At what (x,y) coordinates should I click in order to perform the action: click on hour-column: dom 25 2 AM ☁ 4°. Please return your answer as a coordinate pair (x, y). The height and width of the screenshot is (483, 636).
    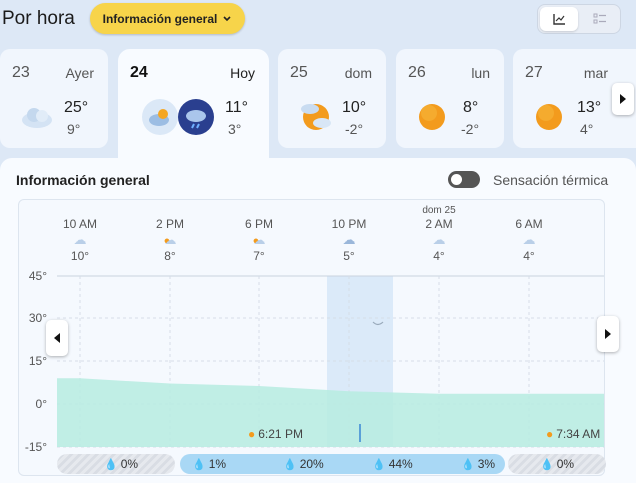
    Looking at the image, I should click on (439, 234).